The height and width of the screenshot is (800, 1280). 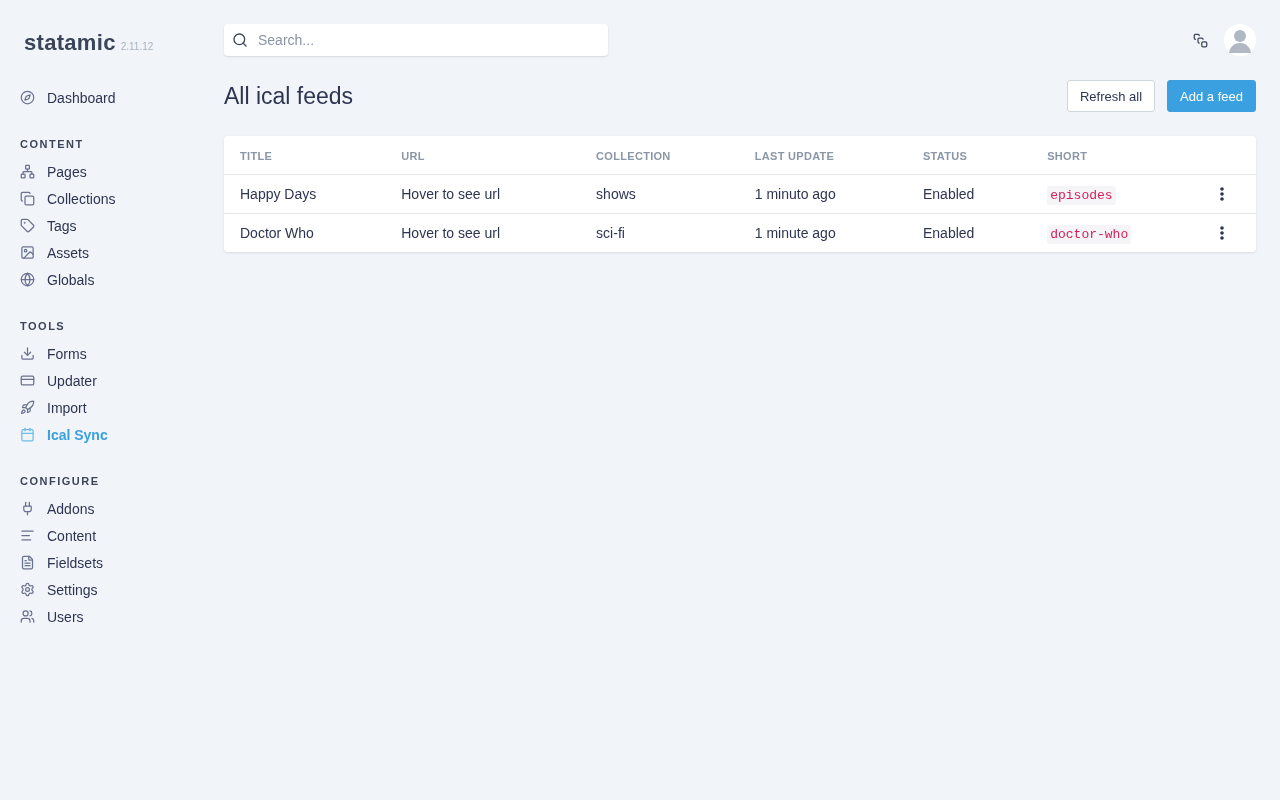 I want to click on column-header: SHORT, so click(x=1117, y=155).